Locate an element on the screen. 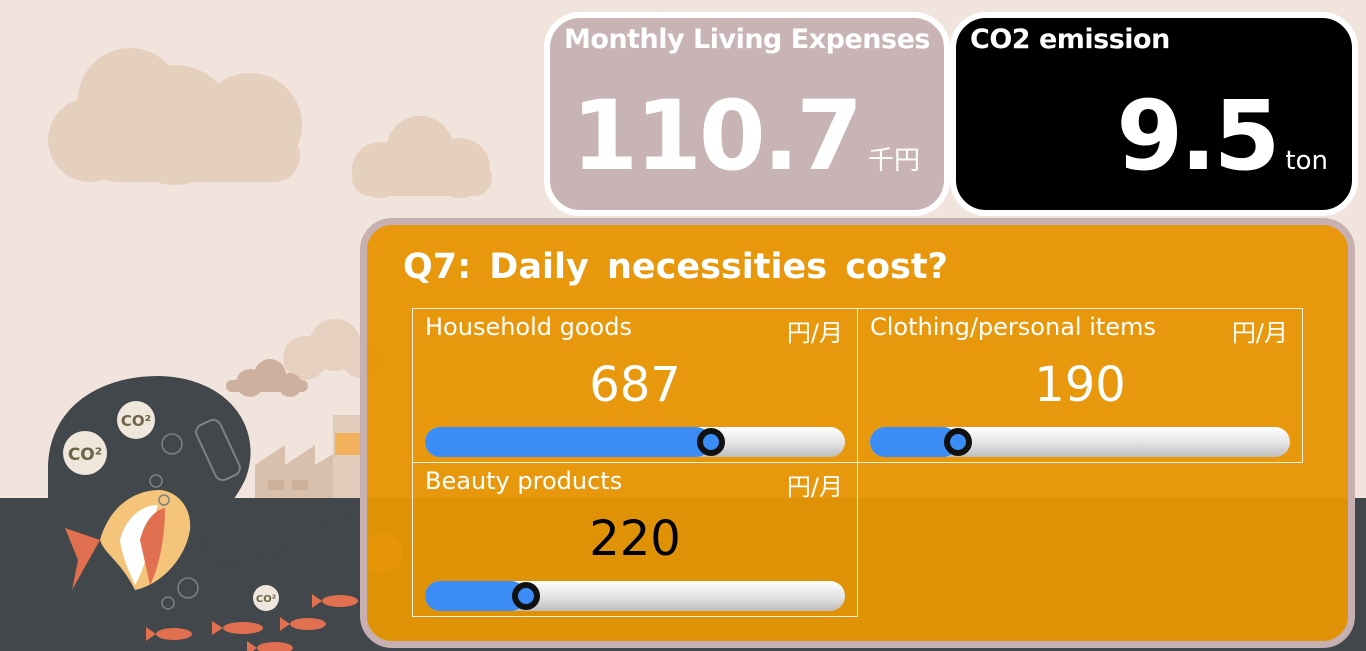  household-goods-value: 687 is located at coordinates (635, 385).